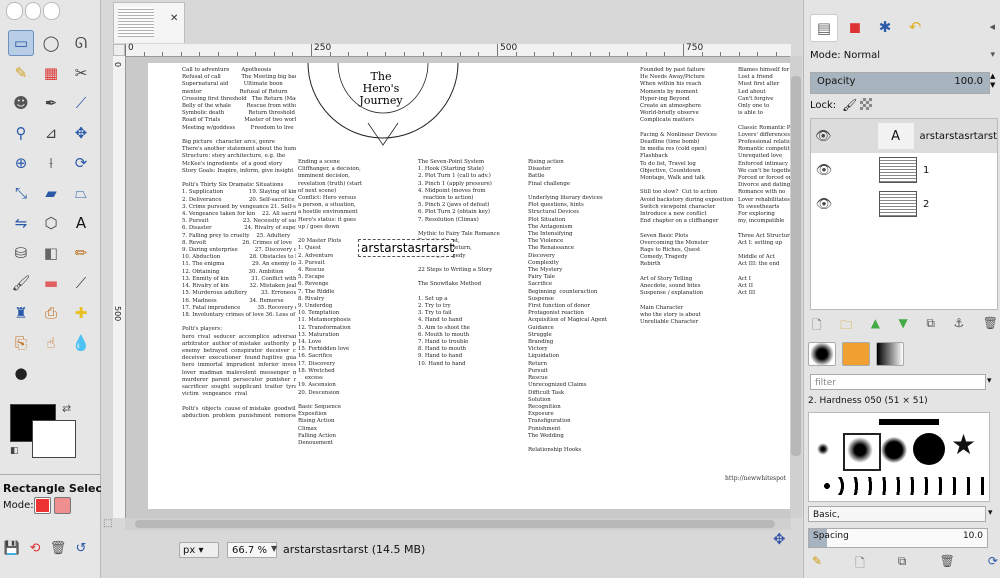 The image size is (1000, 578). I want to click on lower-layer-icon: ▼, so click(903, 326).